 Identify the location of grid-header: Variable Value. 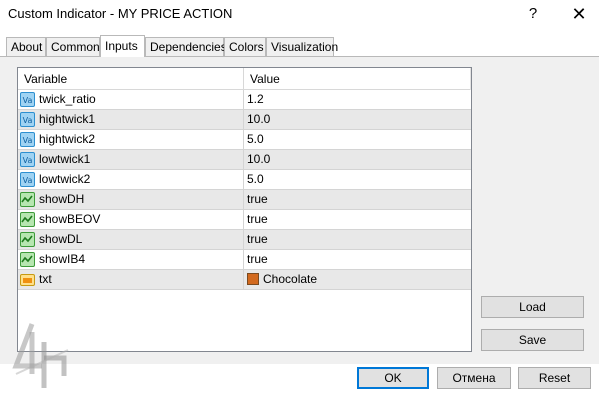
(244, 79).